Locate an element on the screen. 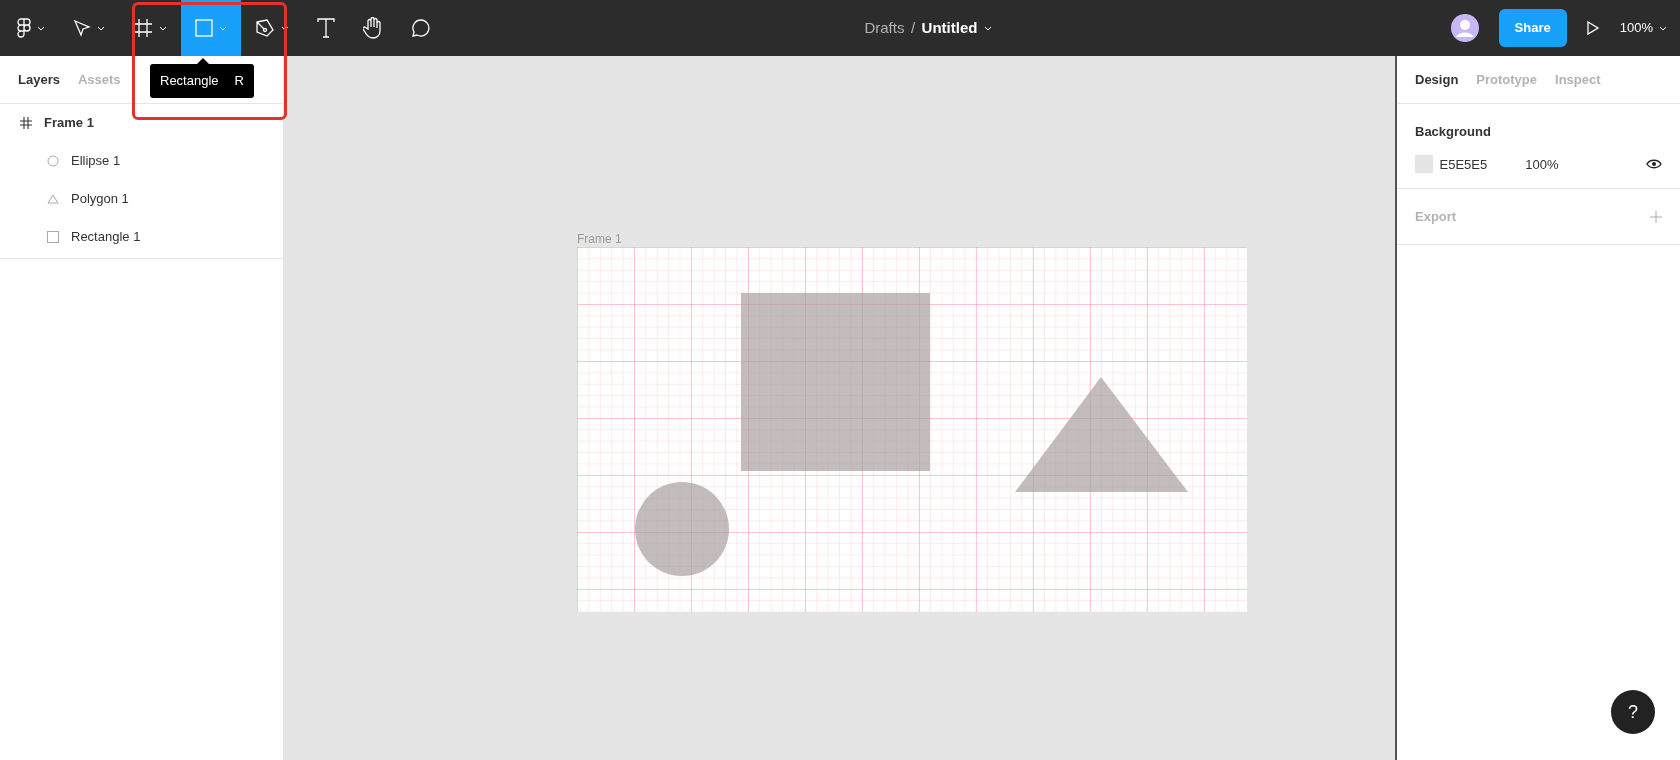  layer-row: Ellipse 1 is located at coordinates (141, 161).